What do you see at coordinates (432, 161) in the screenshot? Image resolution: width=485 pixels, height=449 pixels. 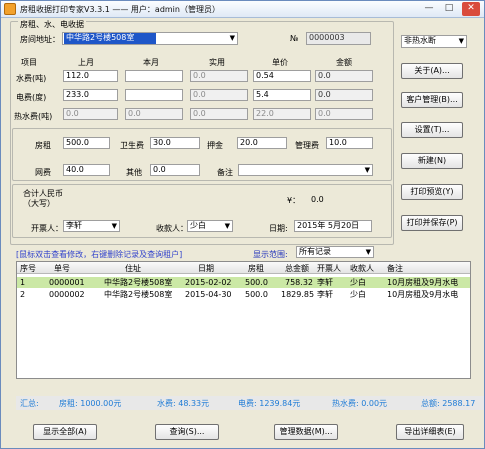 I see `new-button: 新建(N)` at bounding box center [432, 161].